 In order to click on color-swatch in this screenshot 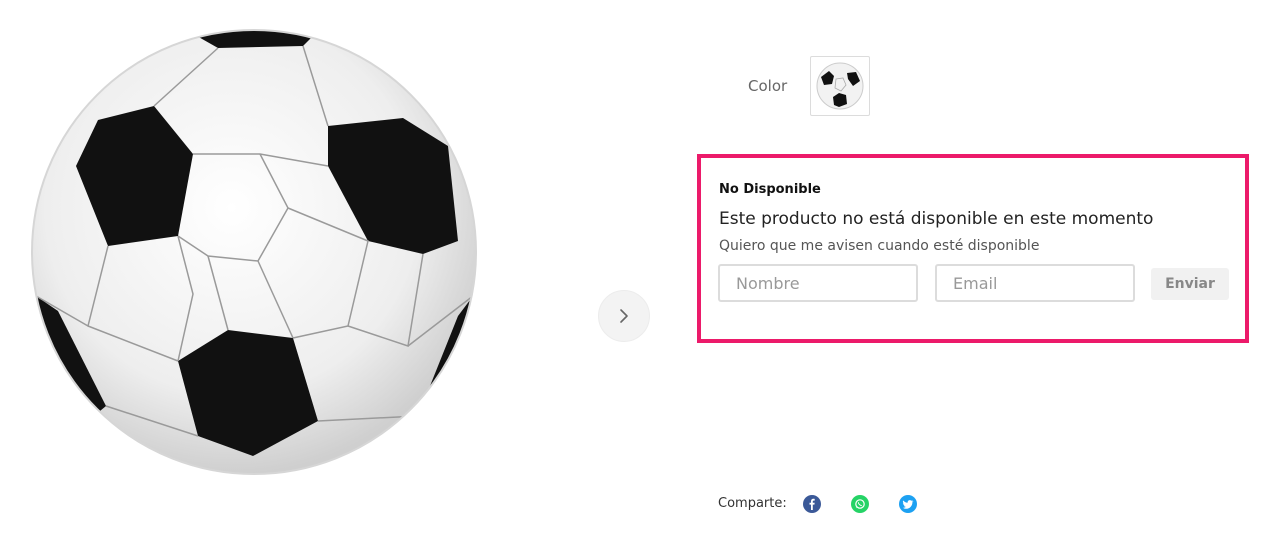, I will do `click(840, 86)`.